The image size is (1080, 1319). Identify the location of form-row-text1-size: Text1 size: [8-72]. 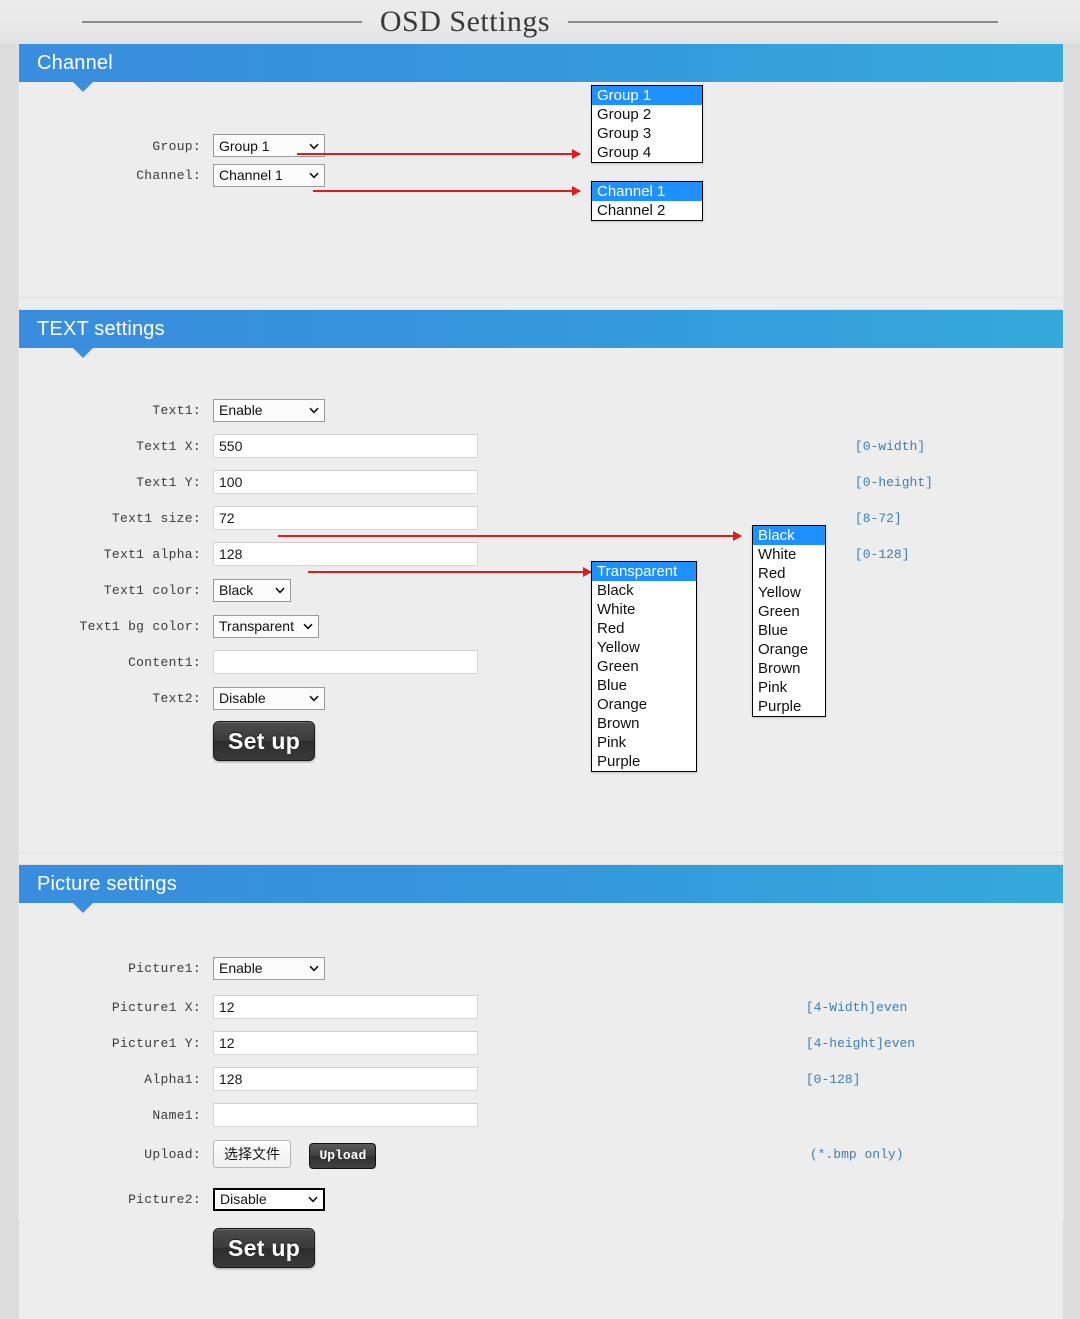
(541, 518).